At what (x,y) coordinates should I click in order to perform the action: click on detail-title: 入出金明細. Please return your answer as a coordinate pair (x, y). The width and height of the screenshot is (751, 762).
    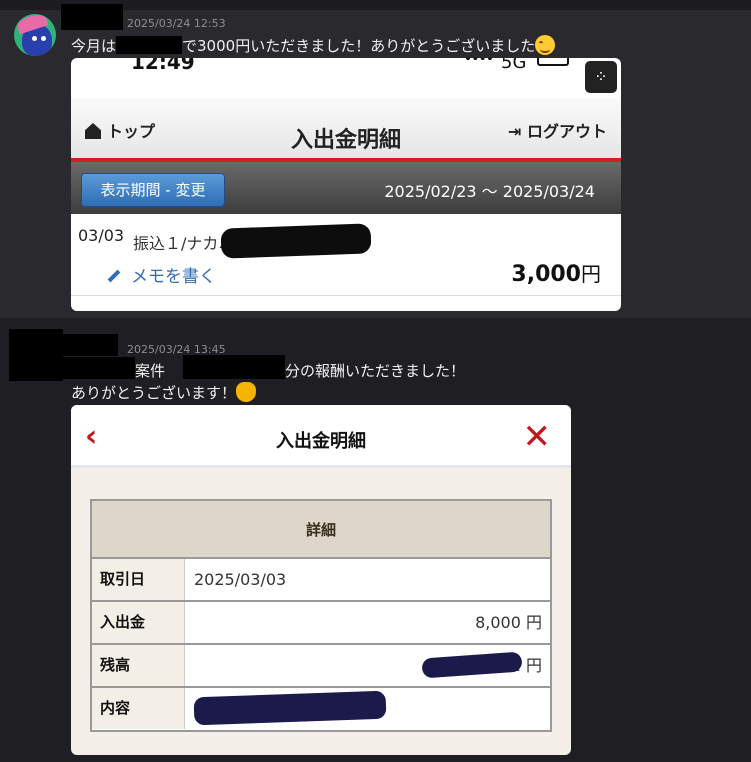
    Looking at the image, I should click on (321, 441).